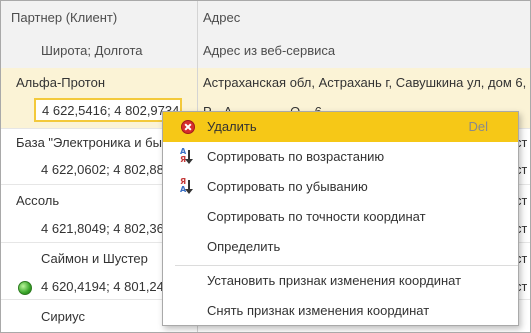 Image resolution: width=531 pixels, height=333 pixels. Describe the element at coordinates (269, 50) in the screenshot. I see `column-header-web-address: Адрес из веб-сервиса` at that location.